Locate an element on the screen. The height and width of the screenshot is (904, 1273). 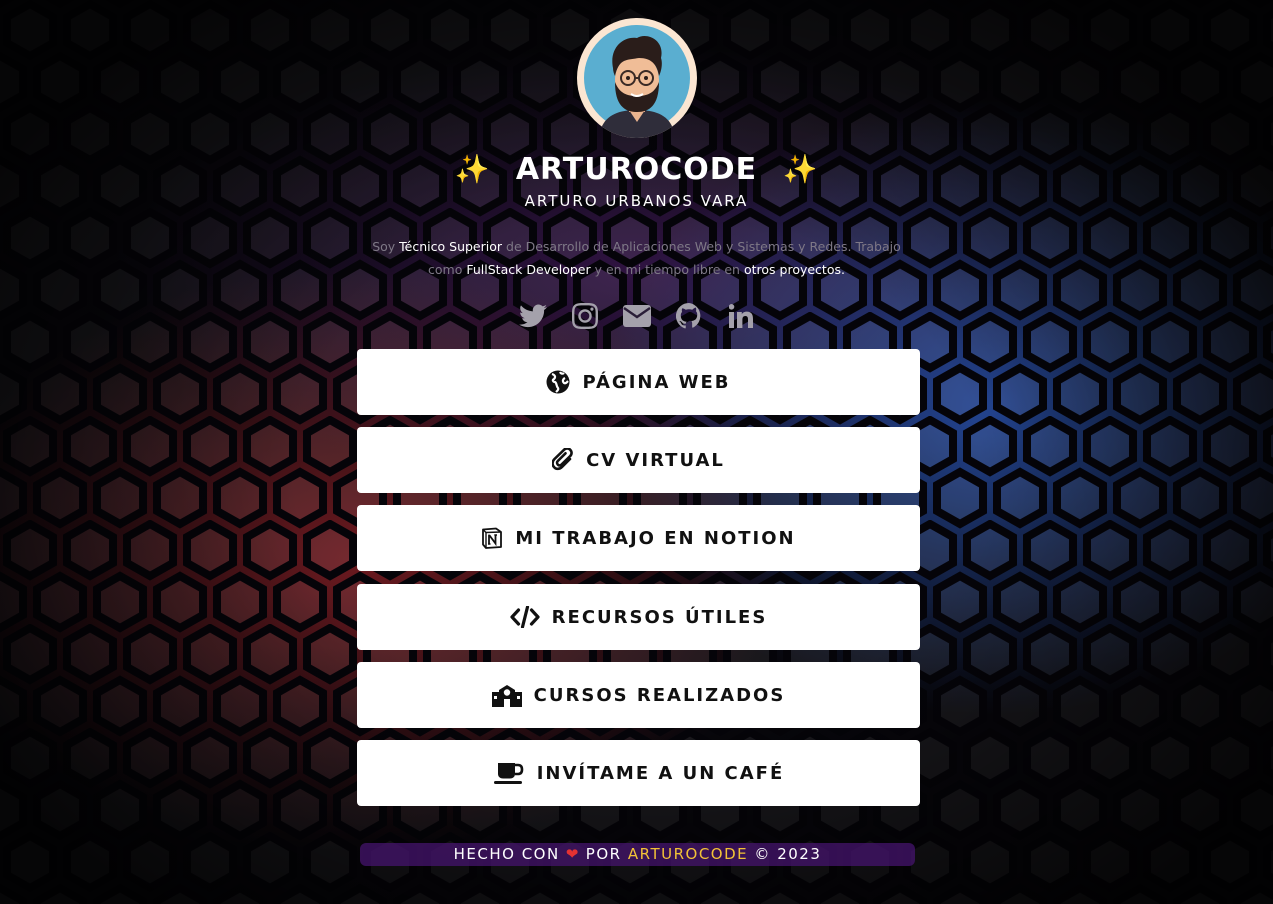
notion-button: MI TRABAJO EN NOTION is located at coordinates (638, 538).